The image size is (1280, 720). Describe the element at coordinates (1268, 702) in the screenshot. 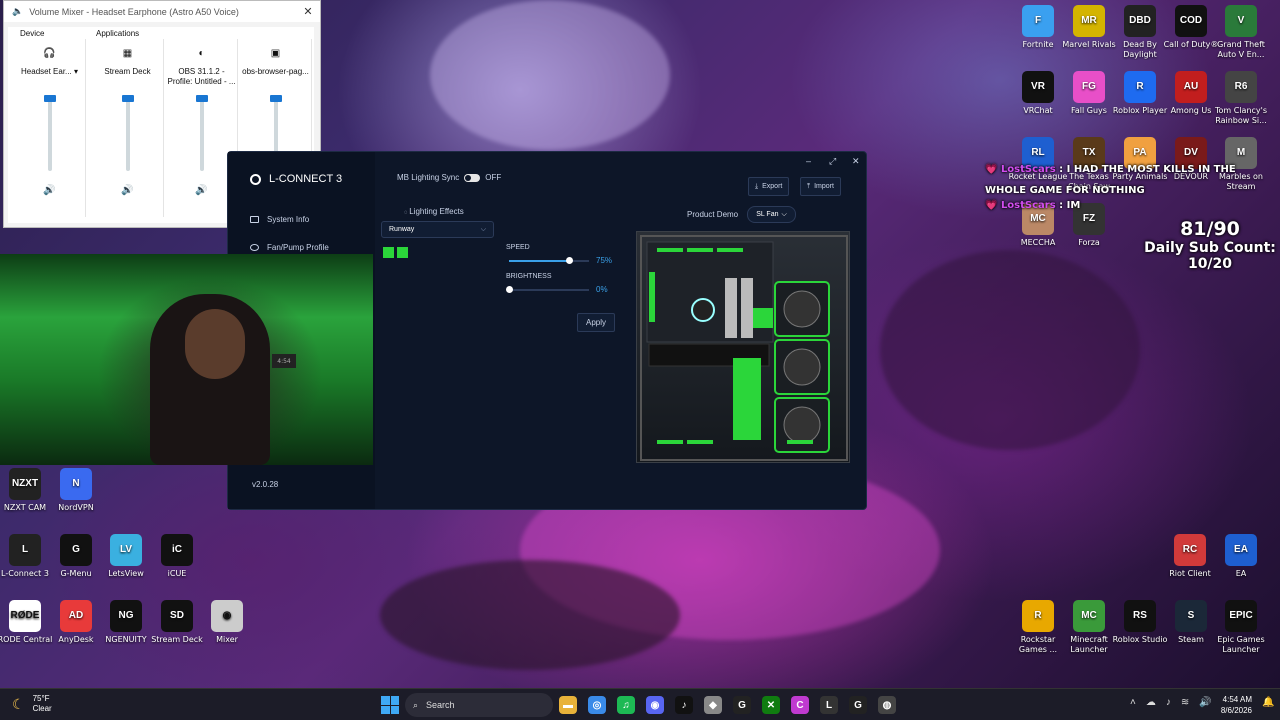

I see `notification-bell-icon: 🔔` at that location.